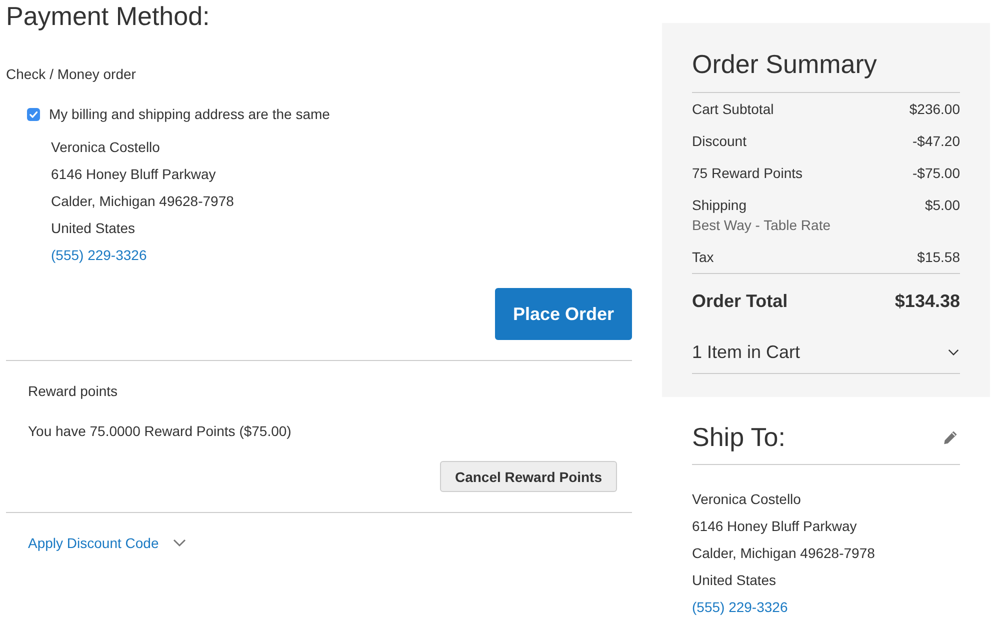 This screenshot has width=1000, height=621. Describe the element at coordinates (189, 114) in the screenshot. I see `checkbox-label: My billing and shipping address are the same` at that location.